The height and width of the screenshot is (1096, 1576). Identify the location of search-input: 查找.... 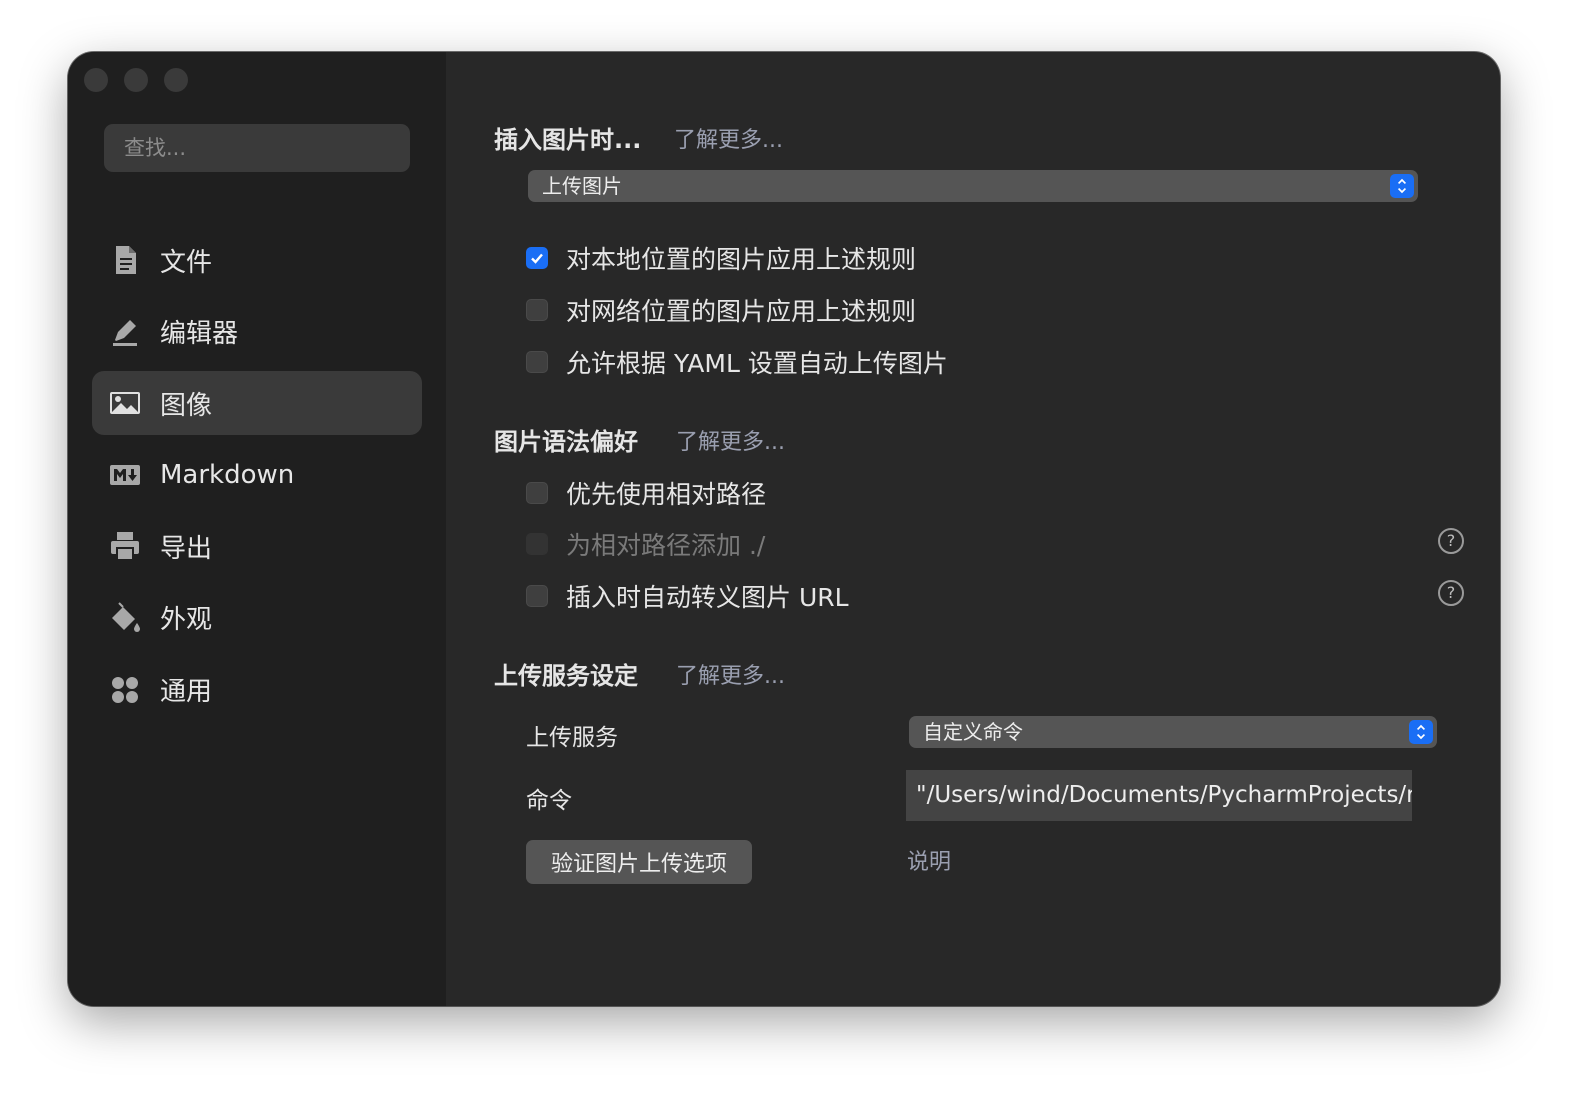
(257, 148).